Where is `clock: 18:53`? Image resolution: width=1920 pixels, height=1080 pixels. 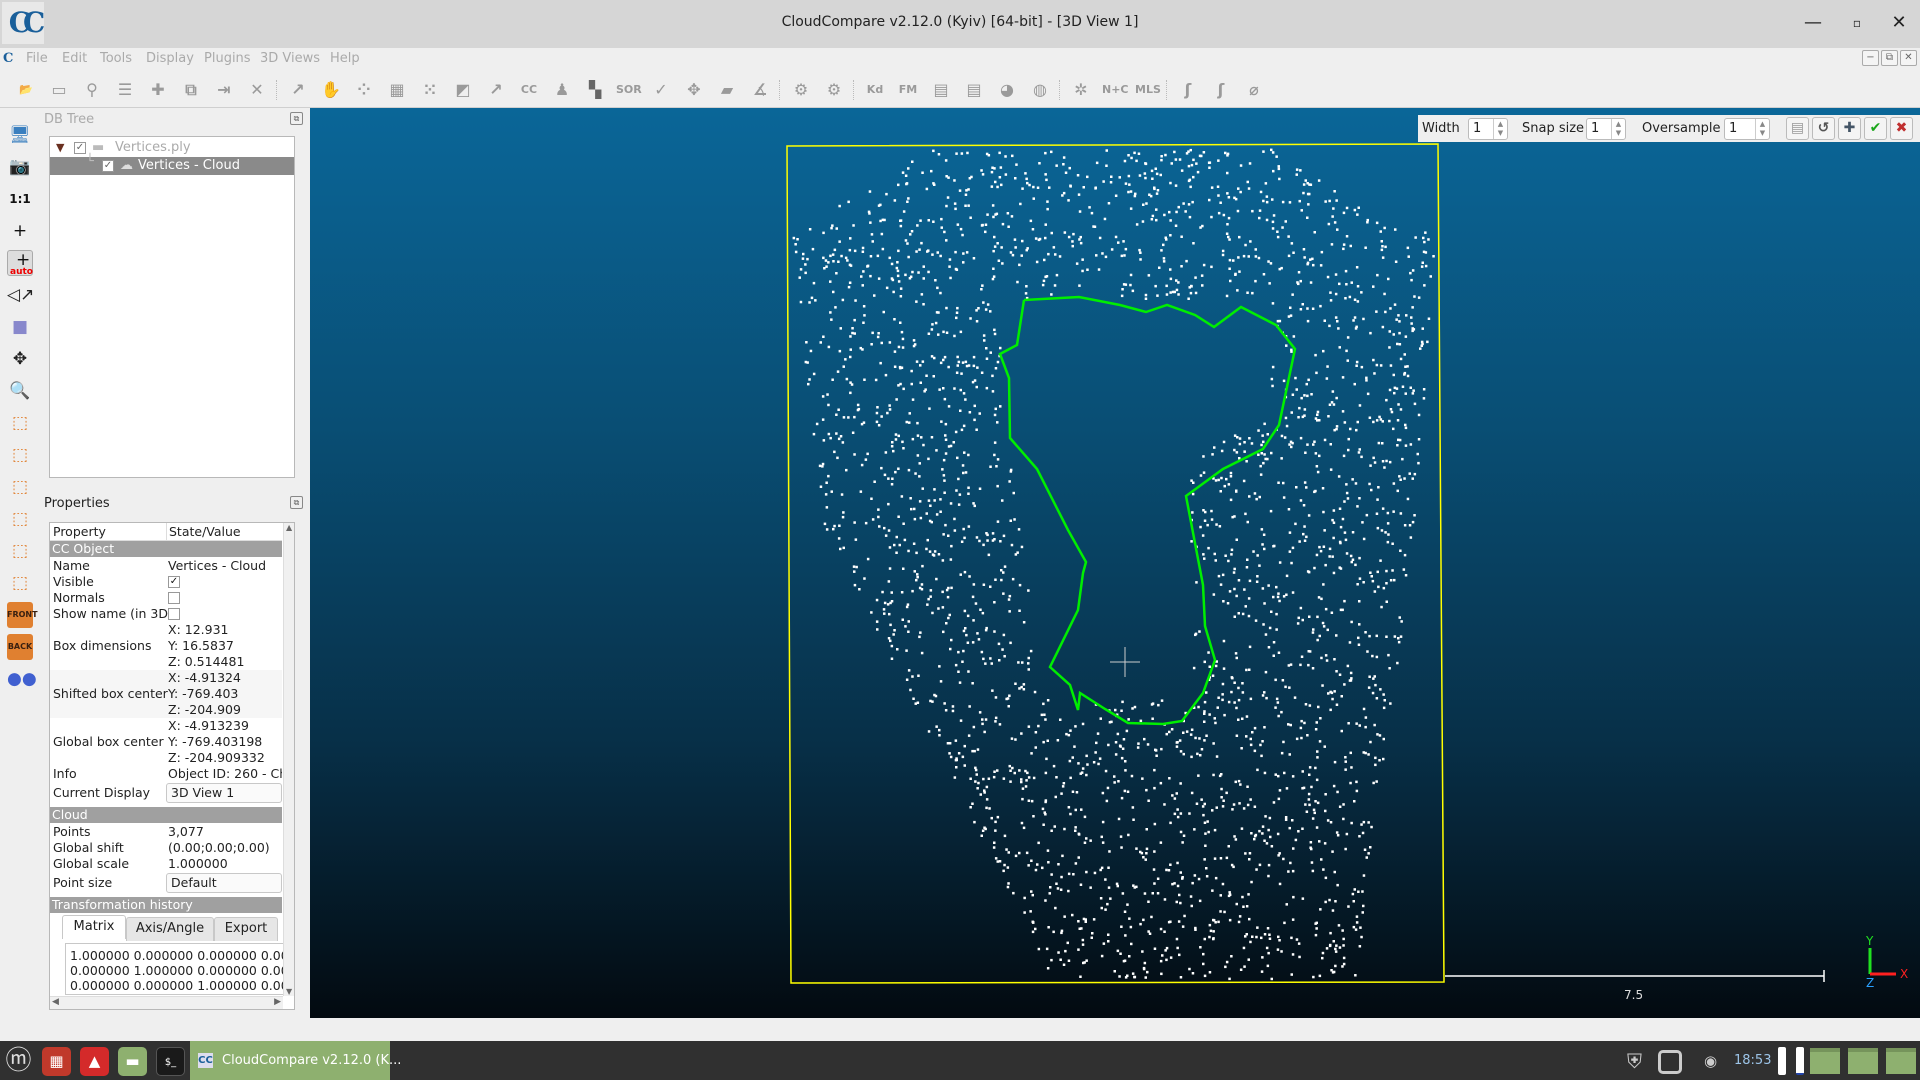 clock: 18:53 is located at coordinates (1752, 1060).